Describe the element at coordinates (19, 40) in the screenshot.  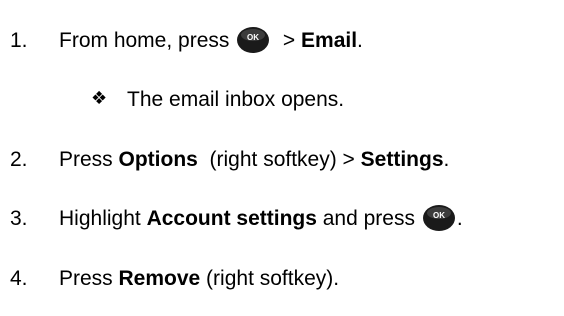
I see `step-number: 1.` at that location.